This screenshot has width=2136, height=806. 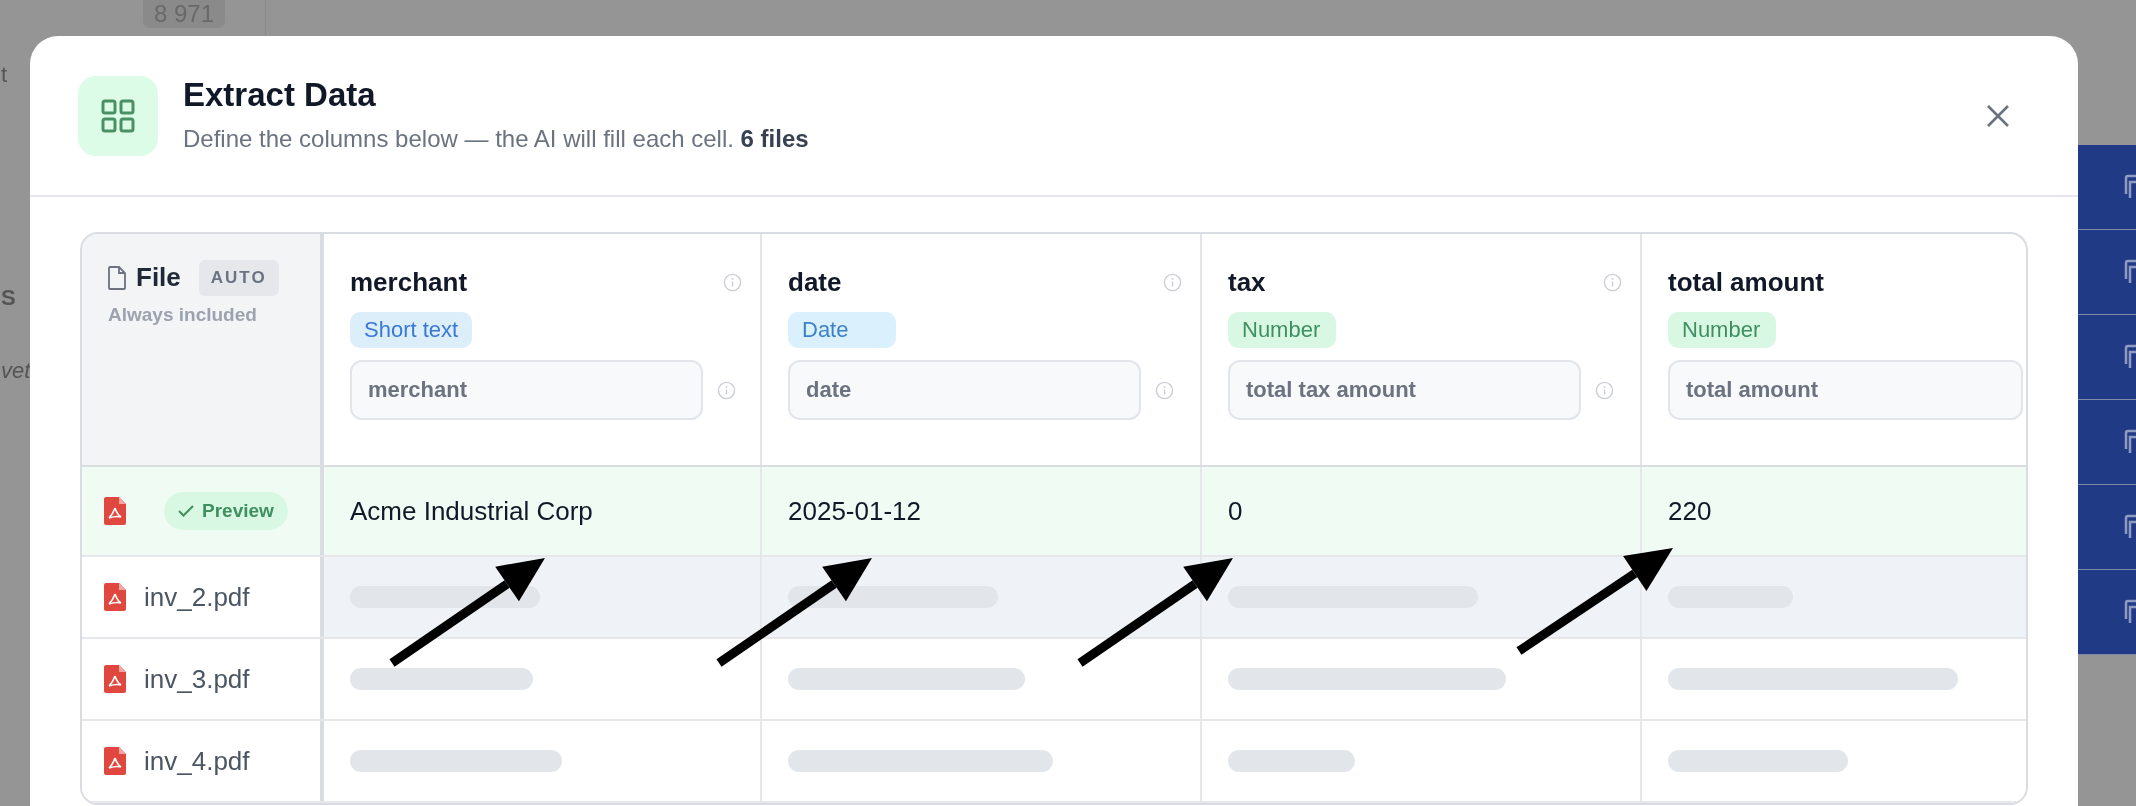 What do you see at coordinates (197, 761) in the screenshot?
I see `file-name: inv_4.pdf` at bounding box center [197, 761].